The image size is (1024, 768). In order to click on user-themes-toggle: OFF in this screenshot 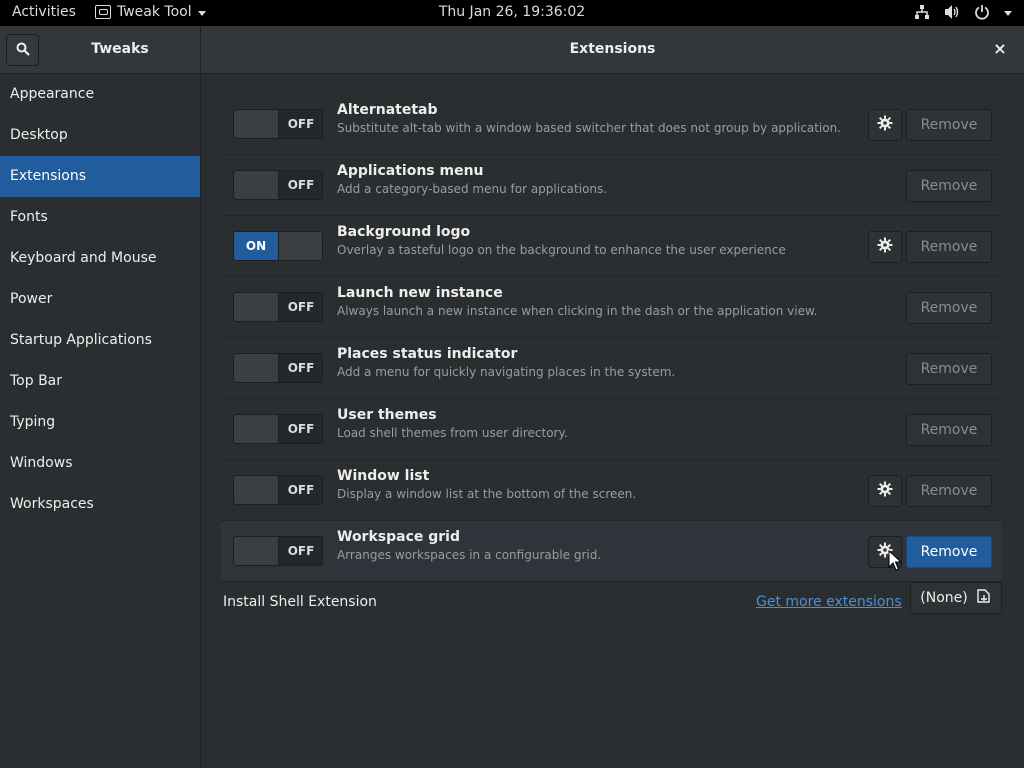, I will do `click(278, 429)`.